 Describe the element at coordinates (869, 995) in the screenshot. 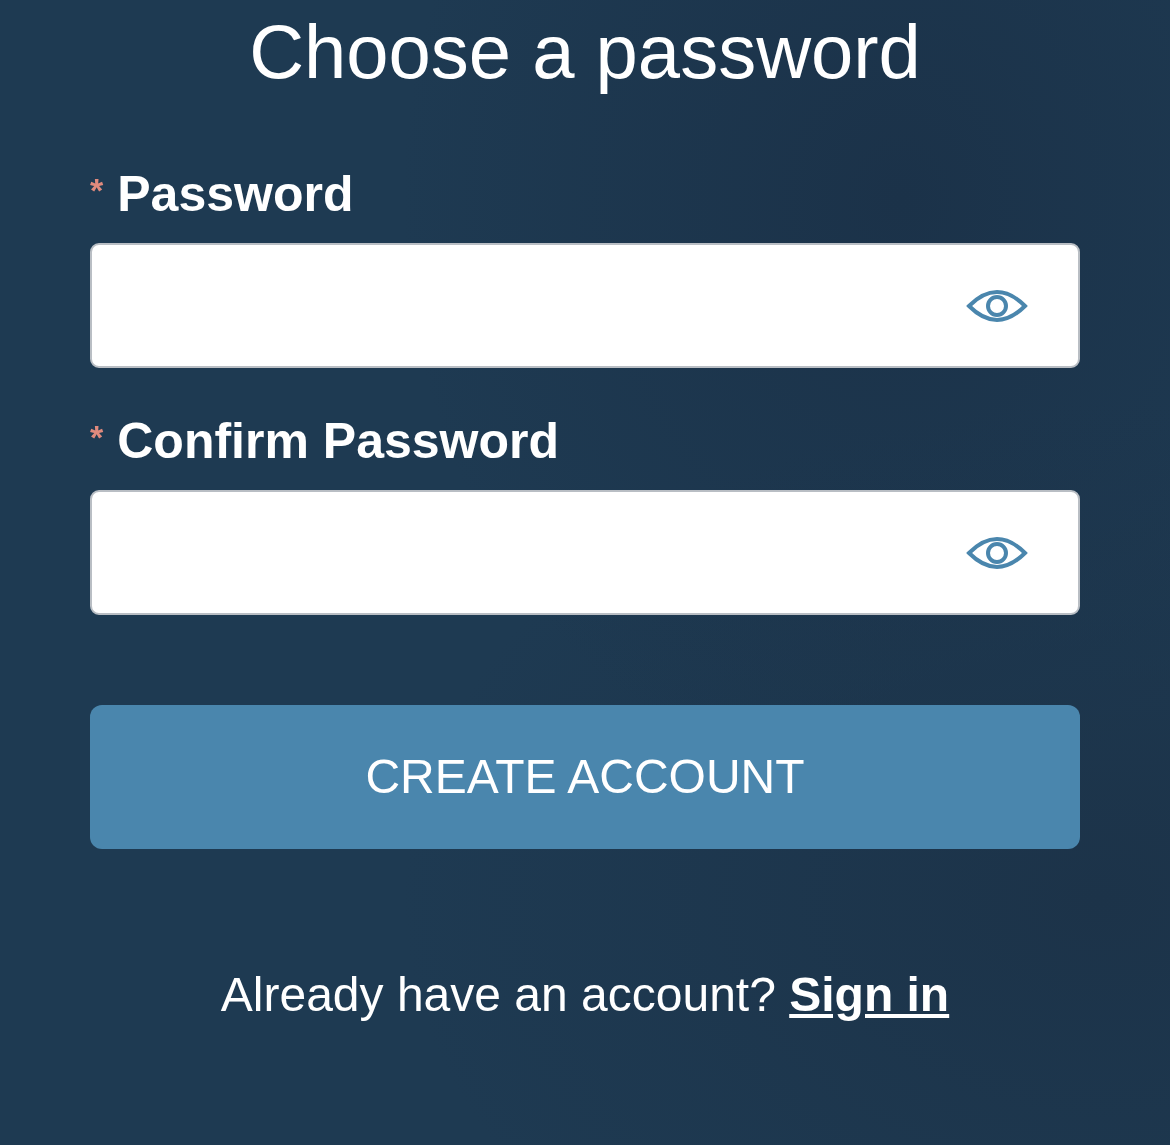

I see `sign-in-link: Sign in` at that location.